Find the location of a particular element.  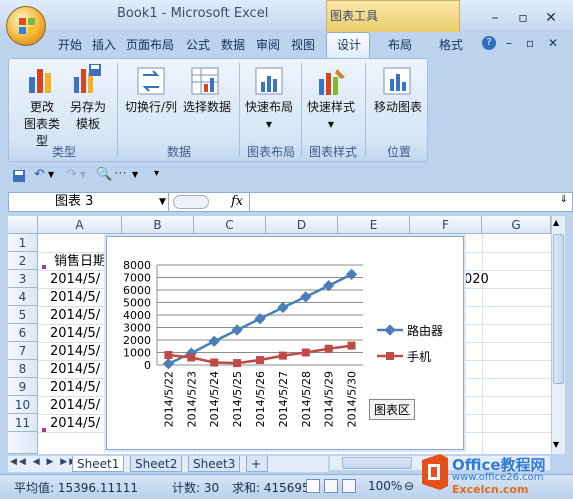

column-header-e: E is located at coordinates (374, 225).